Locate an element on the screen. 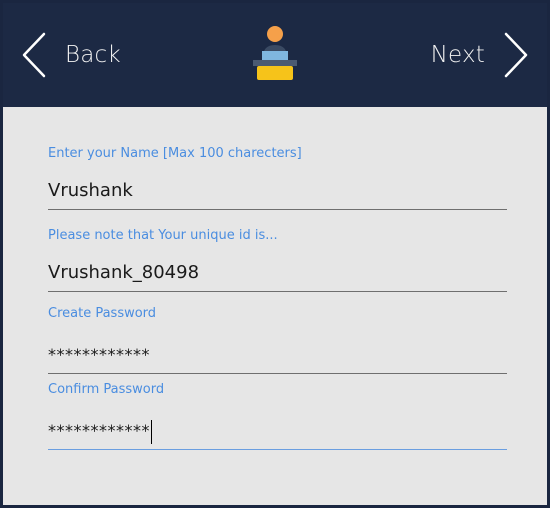 The height and width of the screenshot is (508, 550). back-button: Back is located at coordinates (71, 55).